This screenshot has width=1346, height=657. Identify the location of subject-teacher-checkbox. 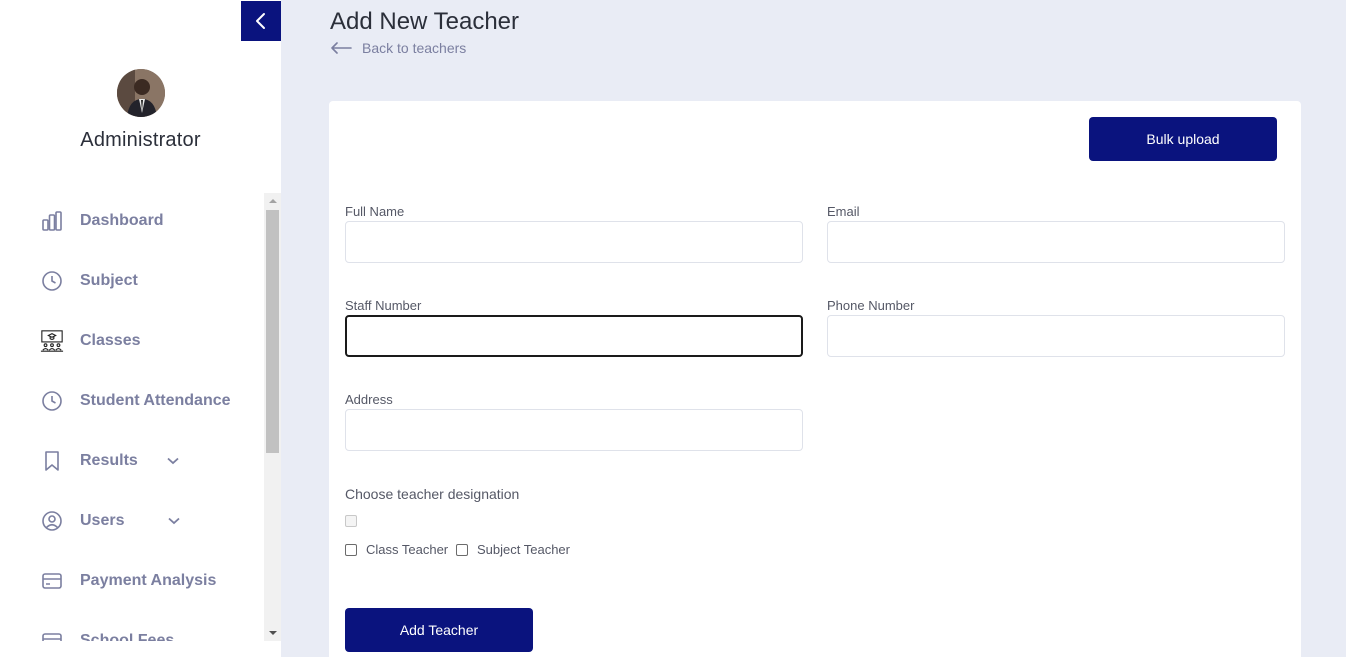
(462, 550).